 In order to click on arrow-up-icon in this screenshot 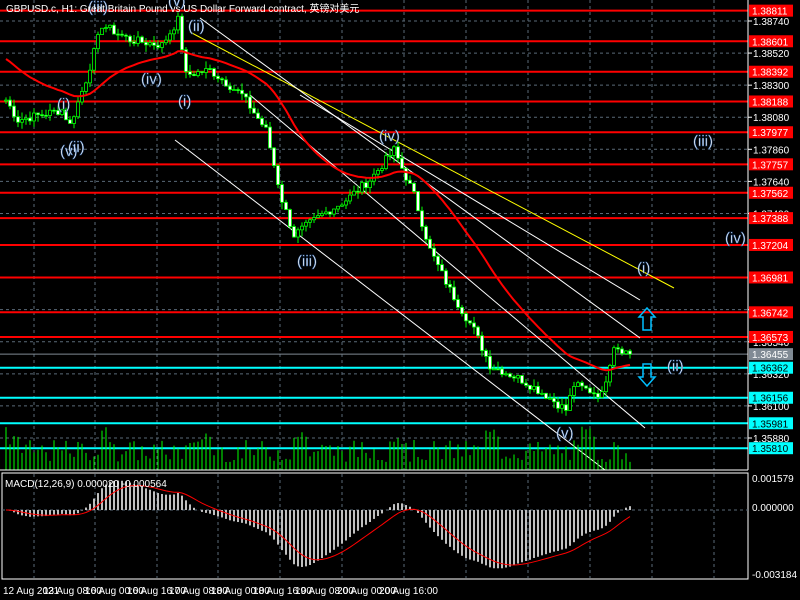, I will do `click(647, 318)`.